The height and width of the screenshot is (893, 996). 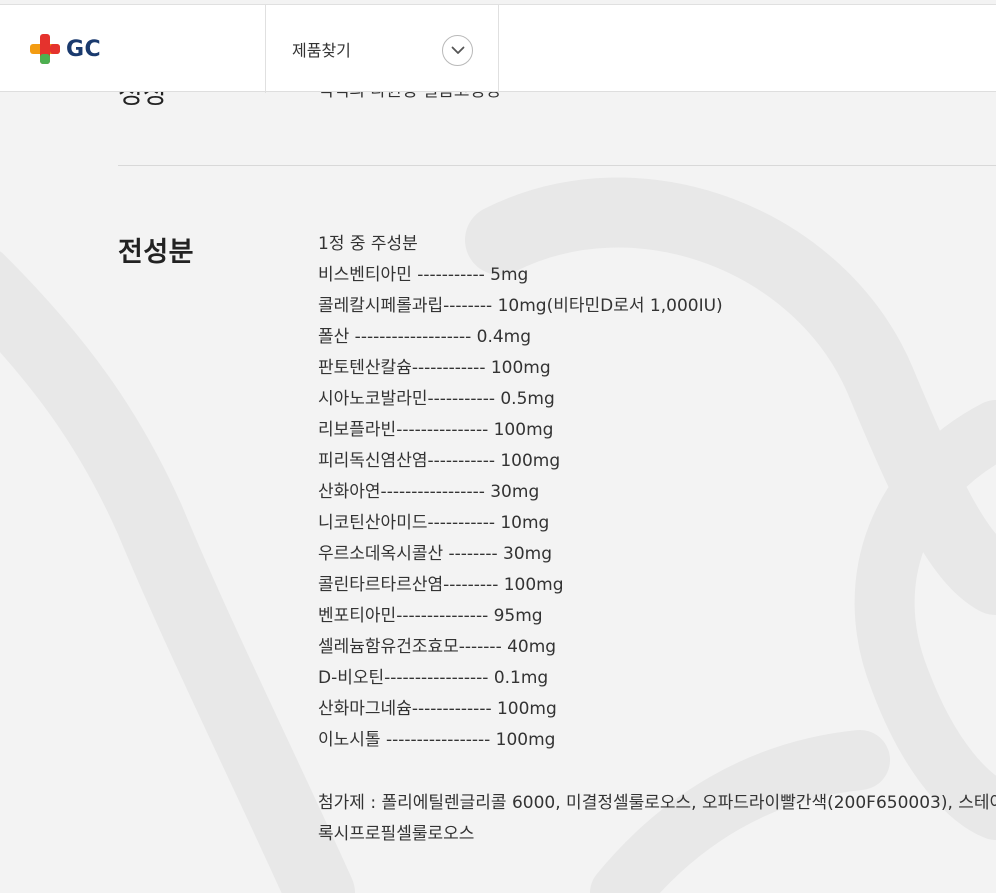 What do you see at coordinates (437, 647) in the screenshot?
I see `ingredient-line: 셀레늄함유건조효모------- 40mg` at bounding box center [437, 647].